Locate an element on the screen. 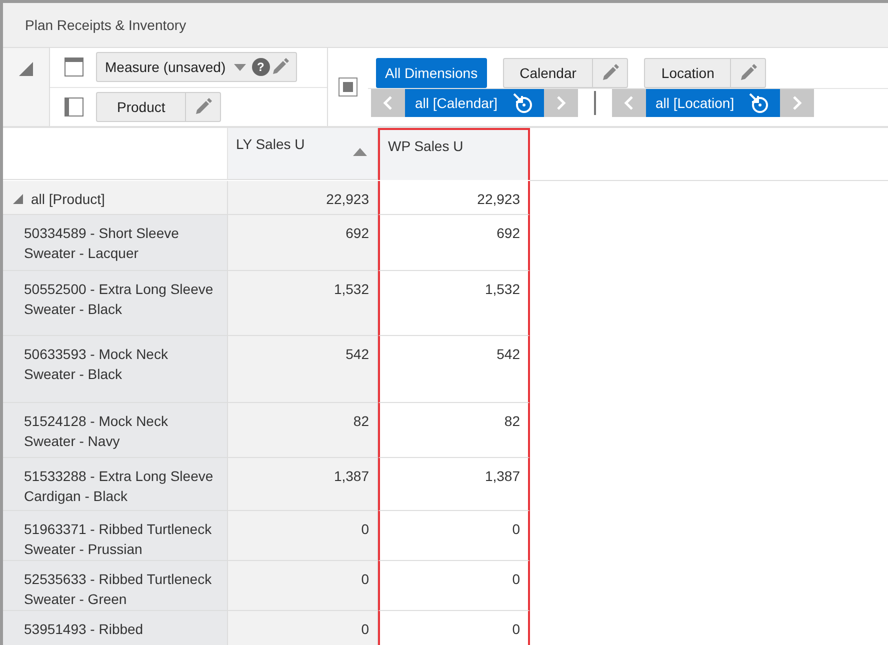 The width and height of the screenshot is (888, 645). dimension-navigator: all [Location] is located at coordinates (713, 102).